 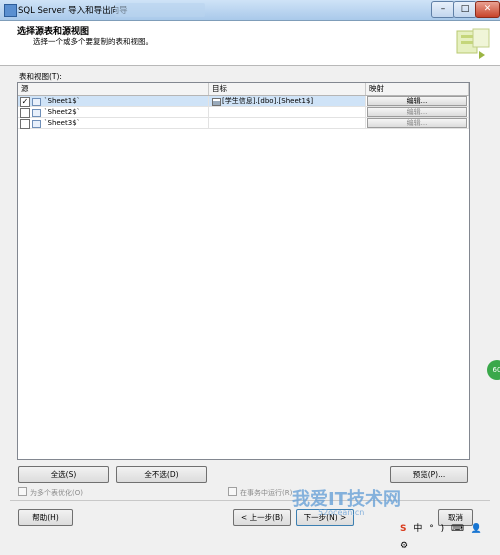 I want to click on select-all-button: 全选(S), so click(x=63, y=474).